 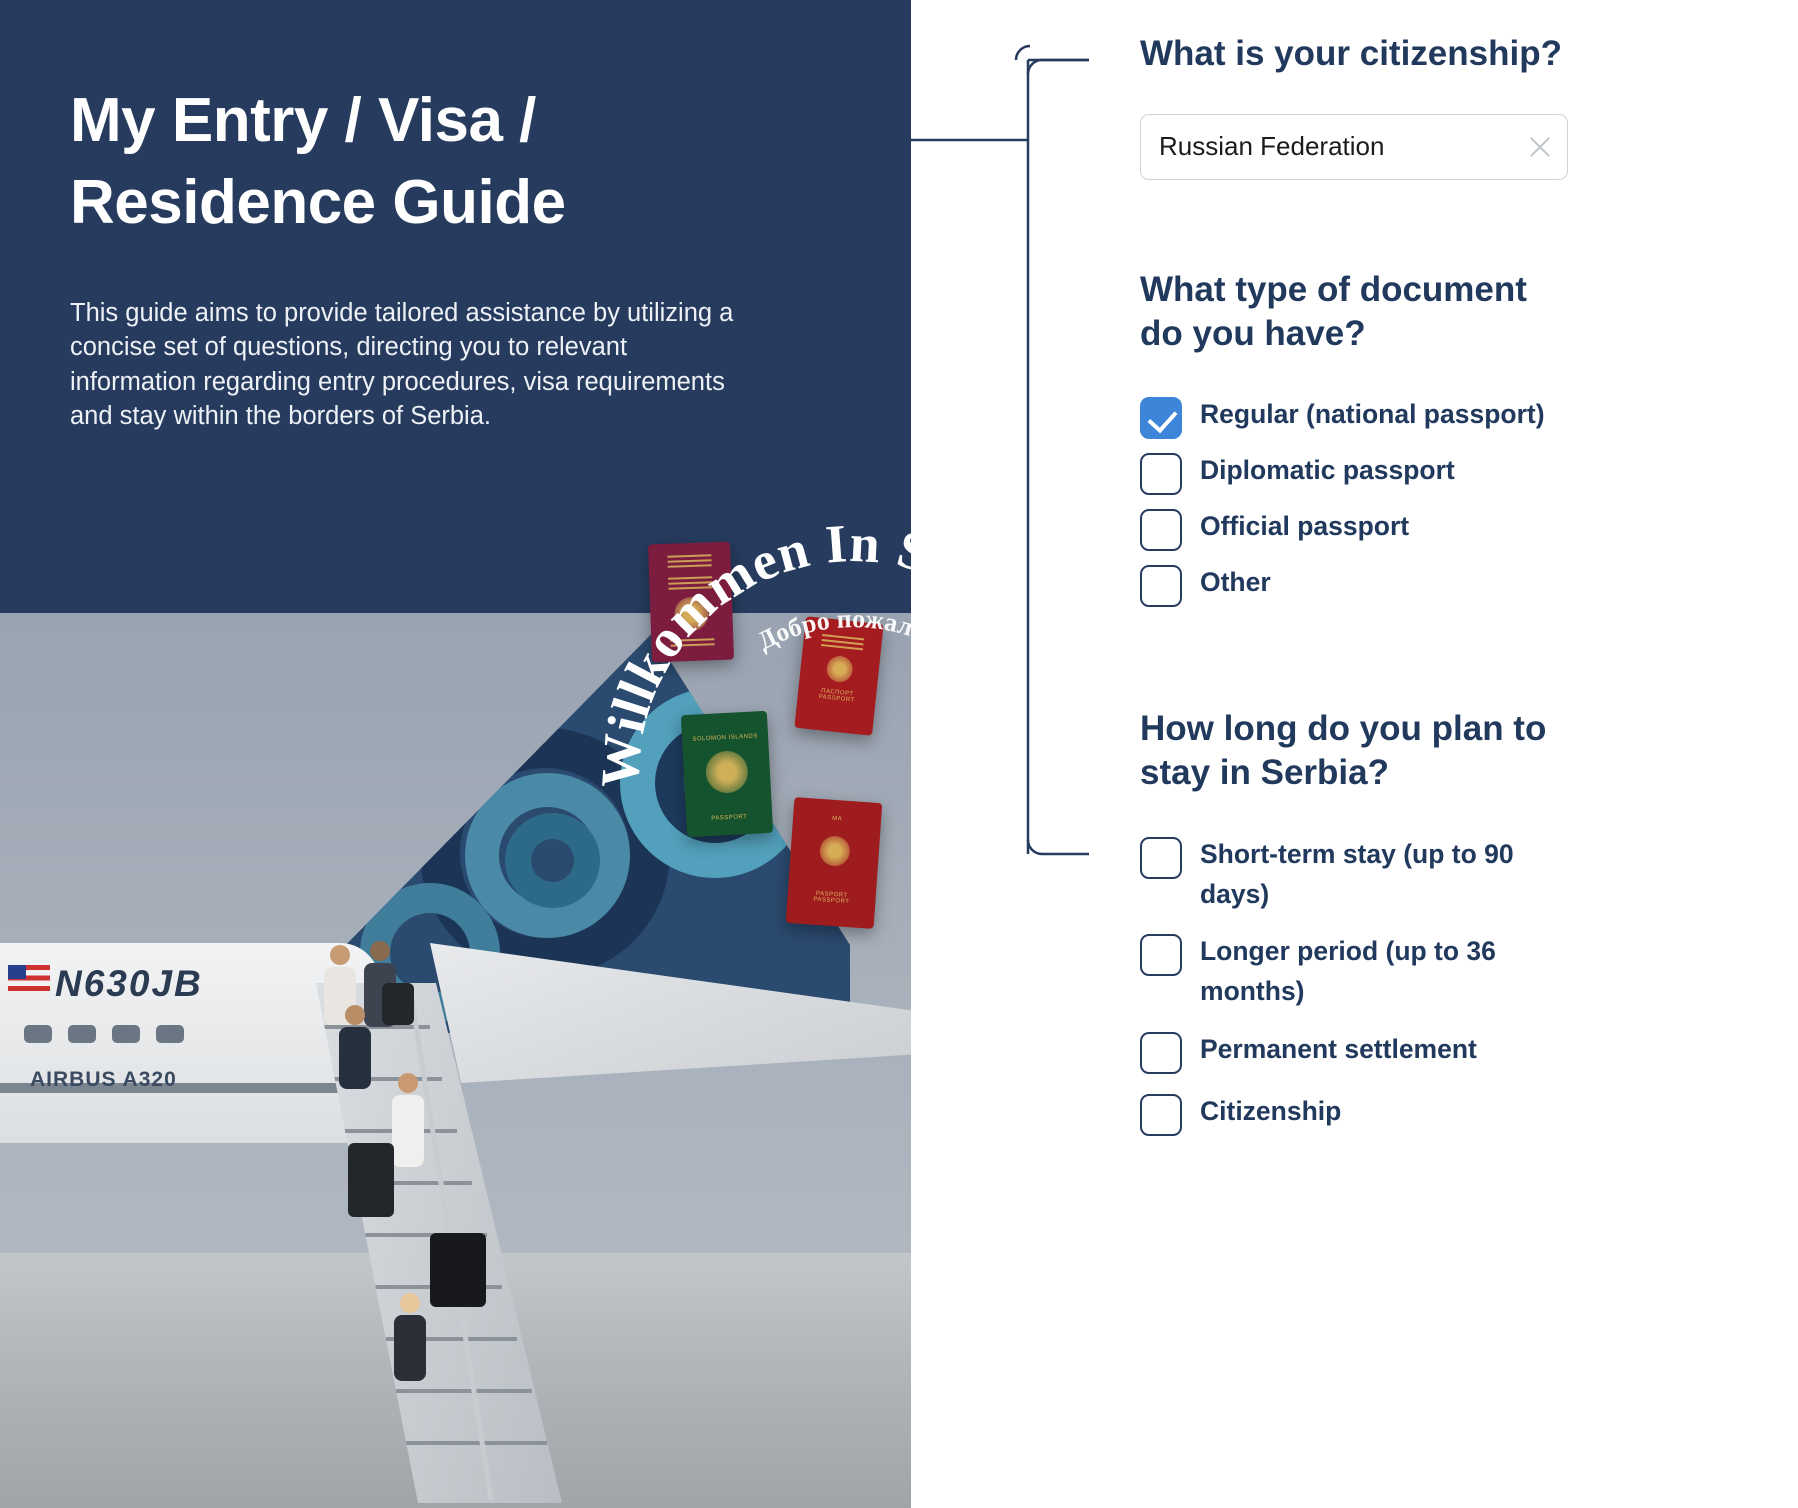 I want to click on close-icon, so click(x=1540, y=147).